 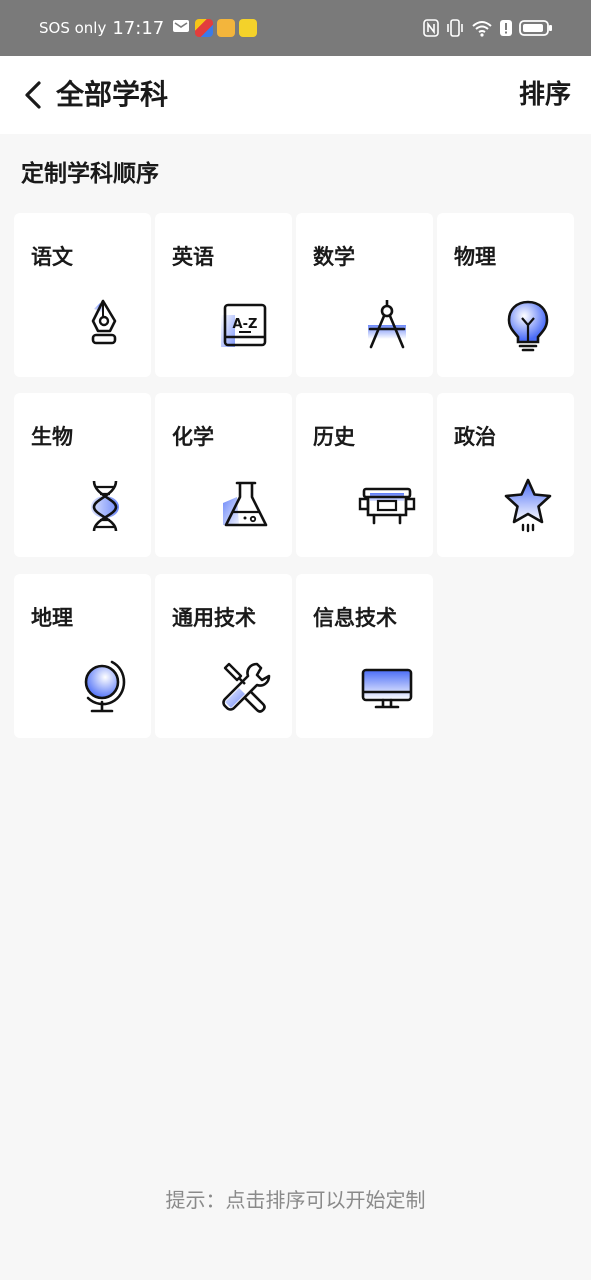 I want to click on wifi-icon, so click(x=482, y=28).